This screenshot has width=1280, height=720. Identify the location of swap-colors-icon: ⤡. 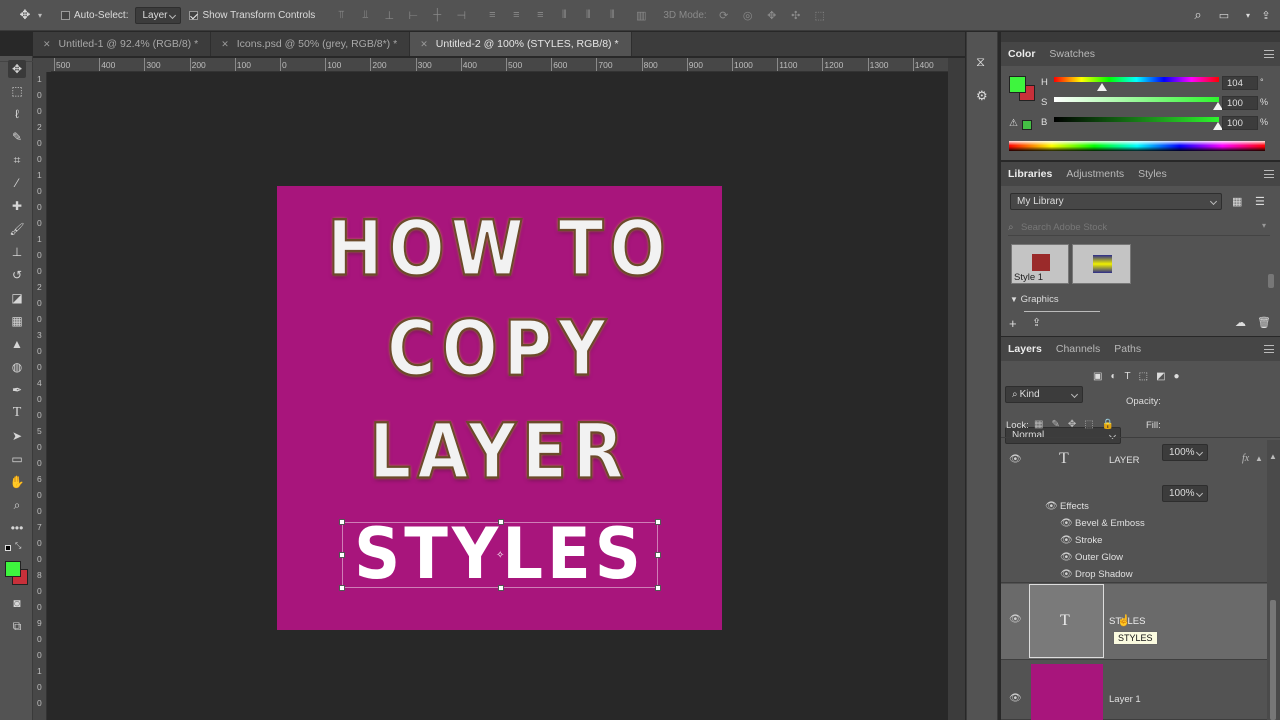
(18, 546).